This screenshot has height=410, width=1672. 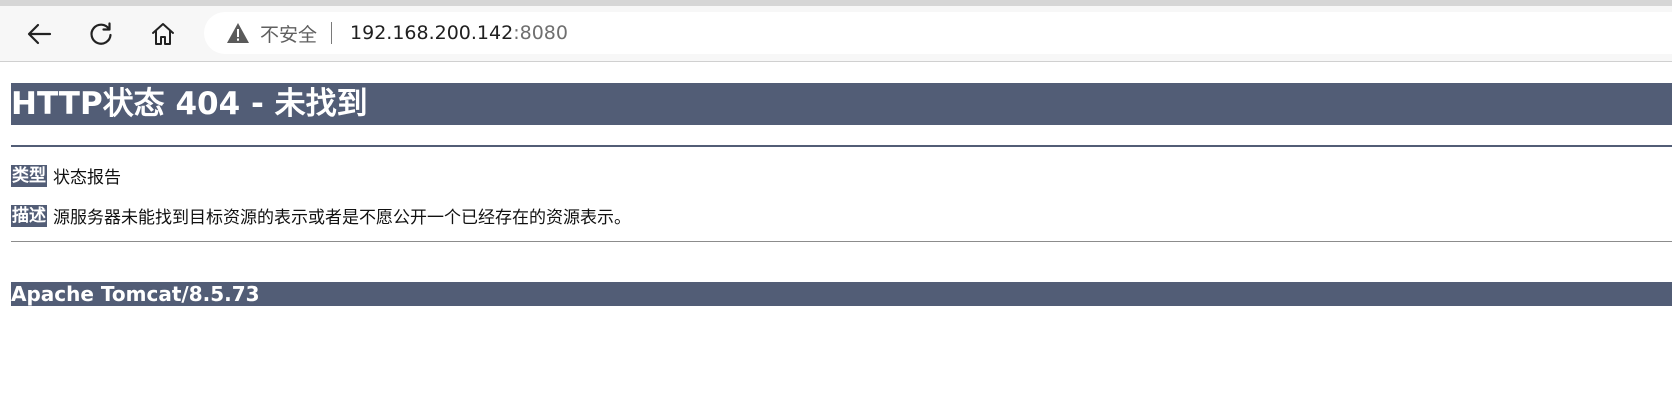 What do you see at coordinates (841, 241) in the screenshot?
I see `footer-divider` at bounding box center [841, 241].